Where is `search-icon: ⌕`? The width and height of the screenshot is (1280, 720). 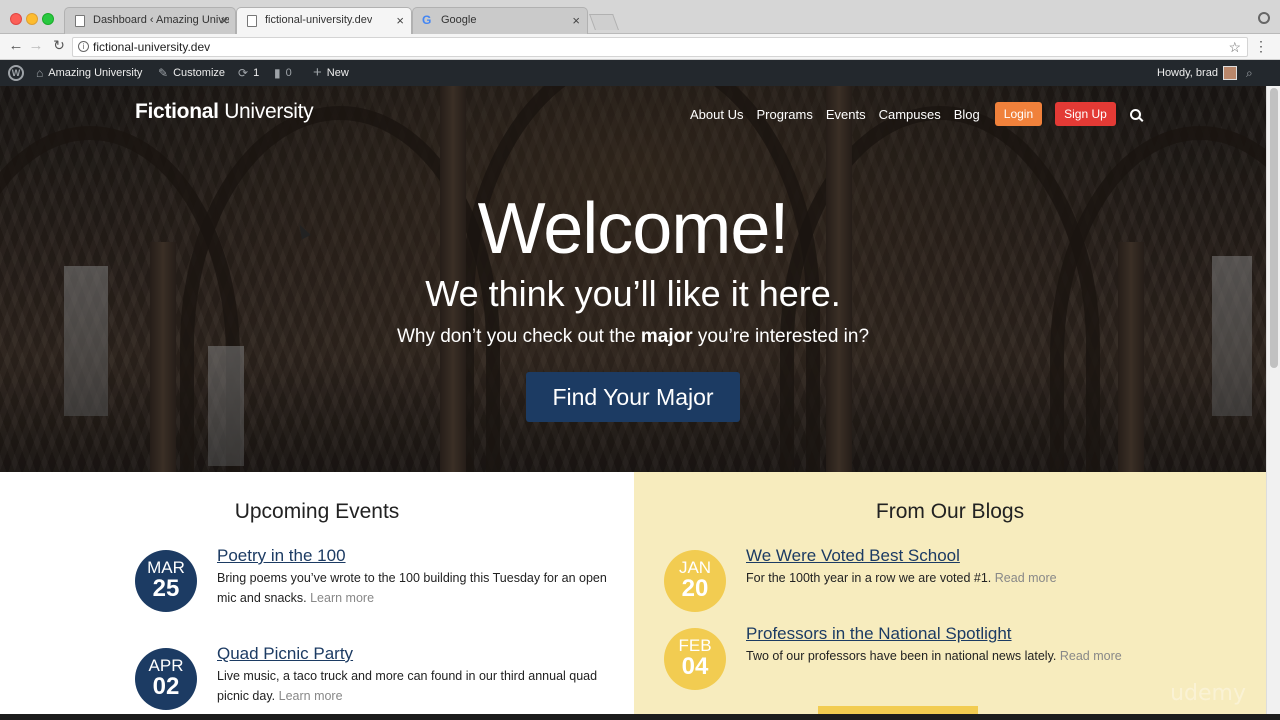 search-icon: ⌕ is located at coordinates (1249, 73).